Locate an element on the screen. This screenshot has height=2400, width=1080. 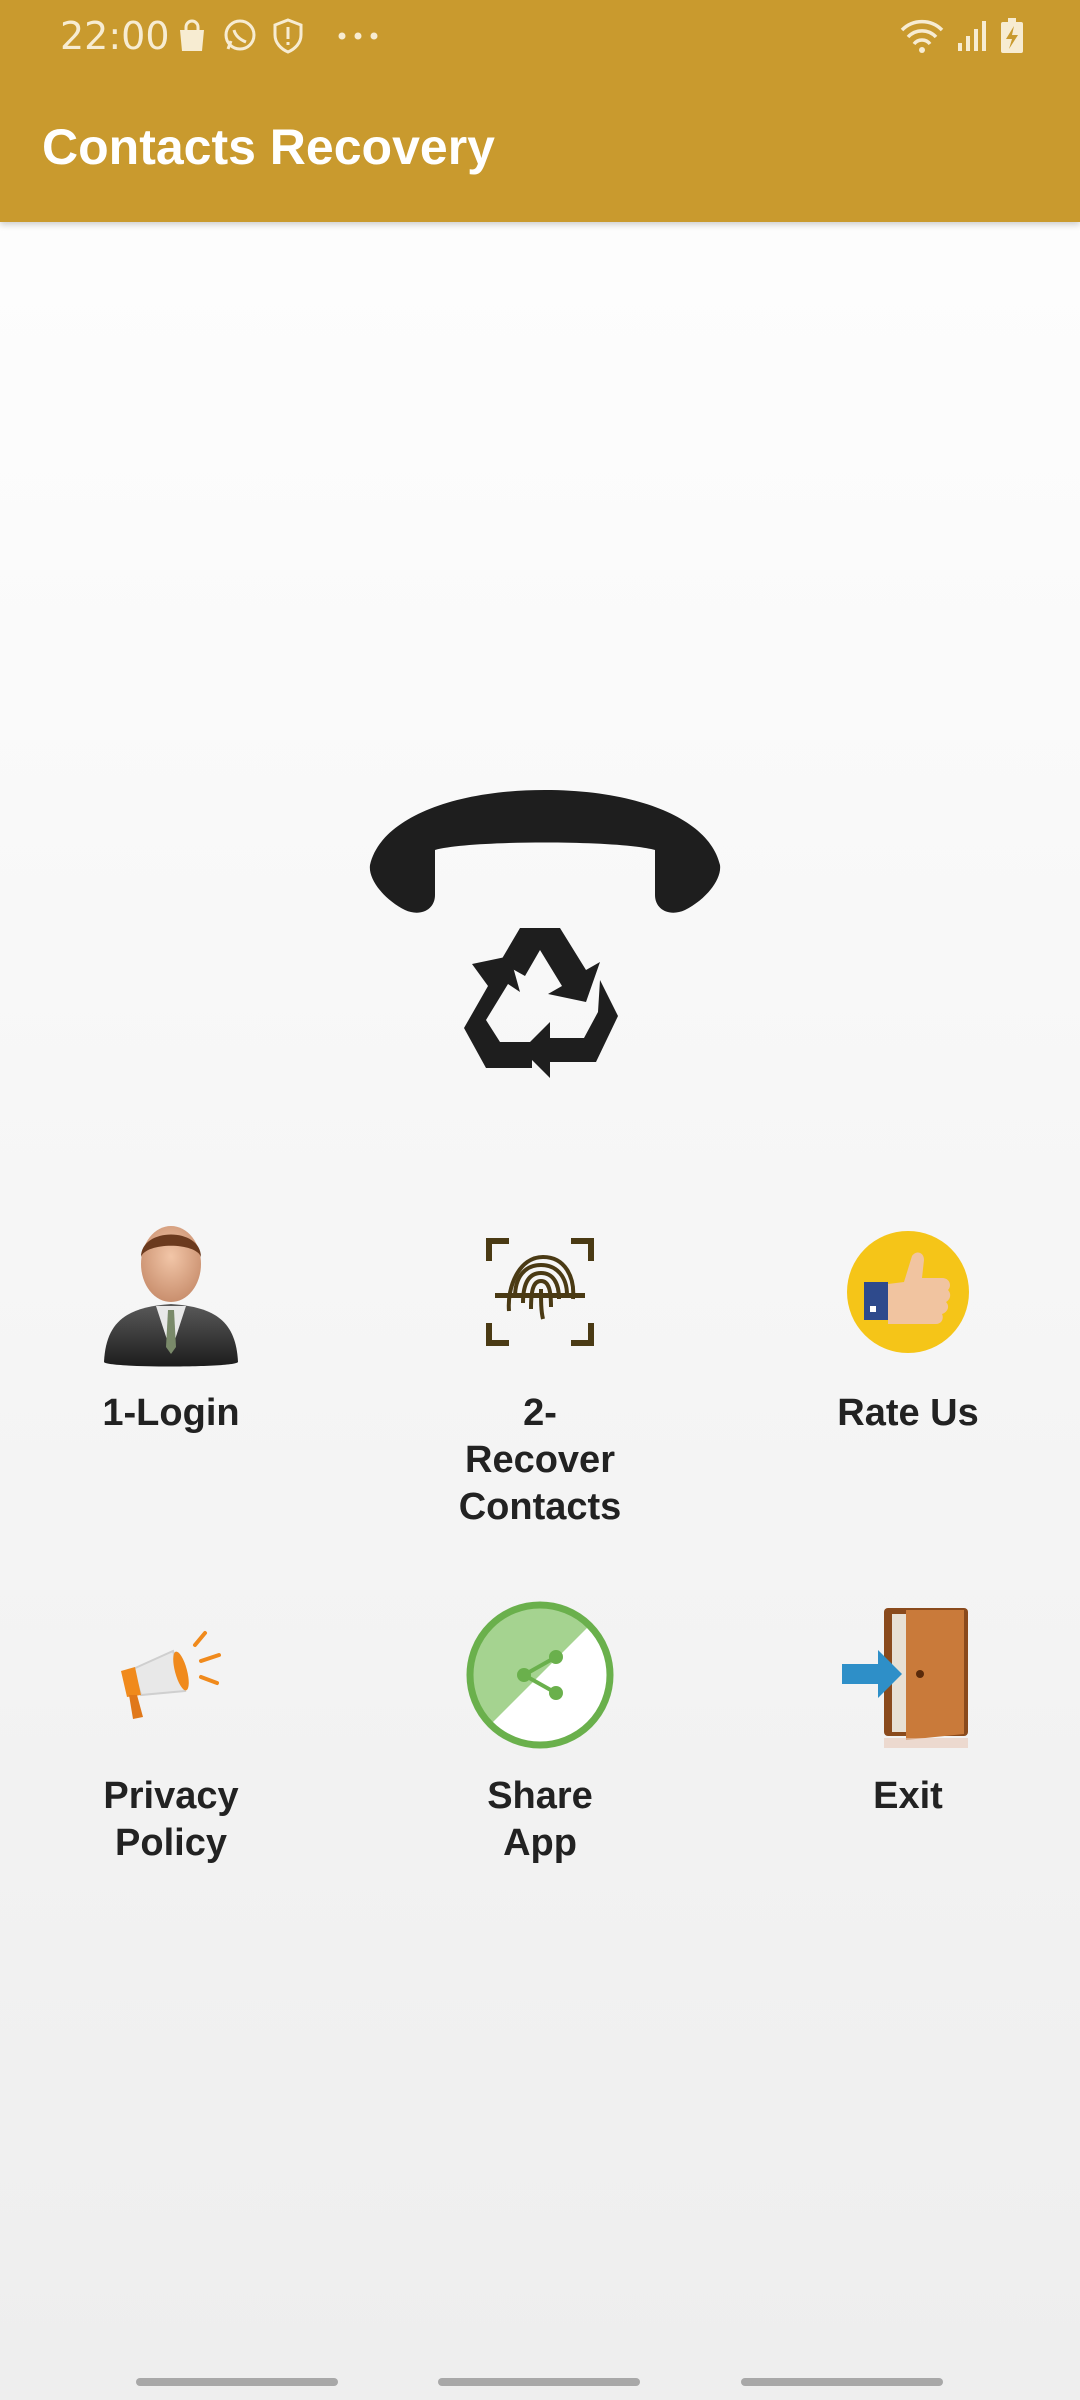
share-icon-wrap is located at coordinates (540, 1675).